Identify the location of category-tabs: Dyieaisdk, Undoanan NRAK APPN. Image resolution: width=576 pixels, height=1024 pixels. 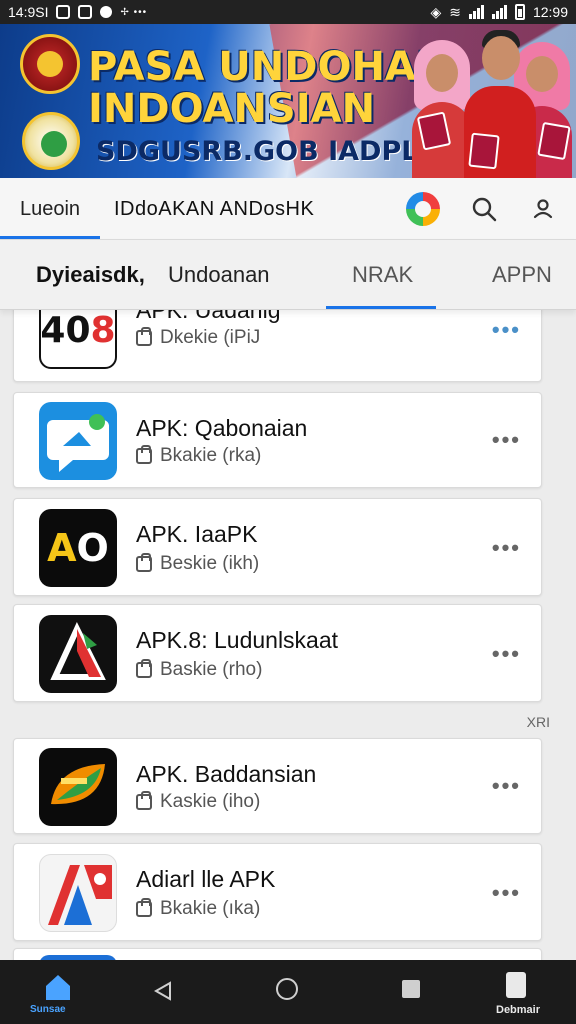
(288, 275).